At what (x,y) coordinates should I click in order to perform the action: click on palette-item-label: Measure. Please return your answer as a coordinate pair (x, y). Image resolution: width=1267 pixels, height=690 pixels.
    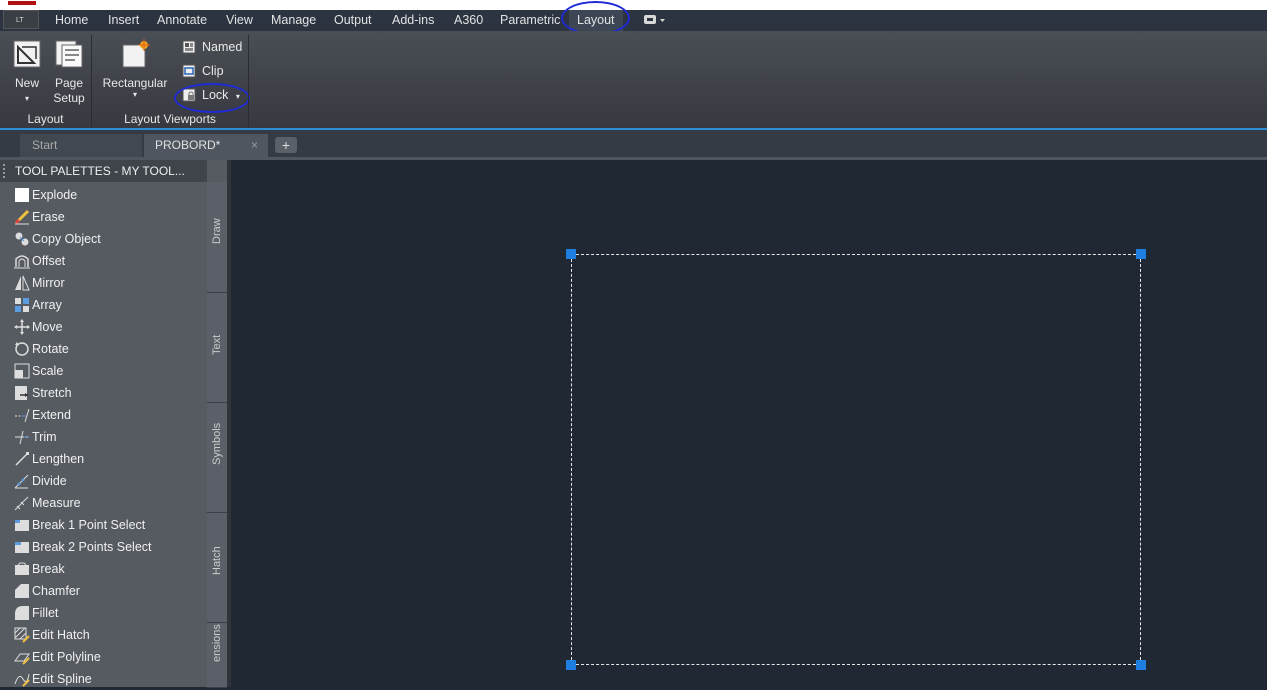
    Looking at the image, I should click on (56, 503).